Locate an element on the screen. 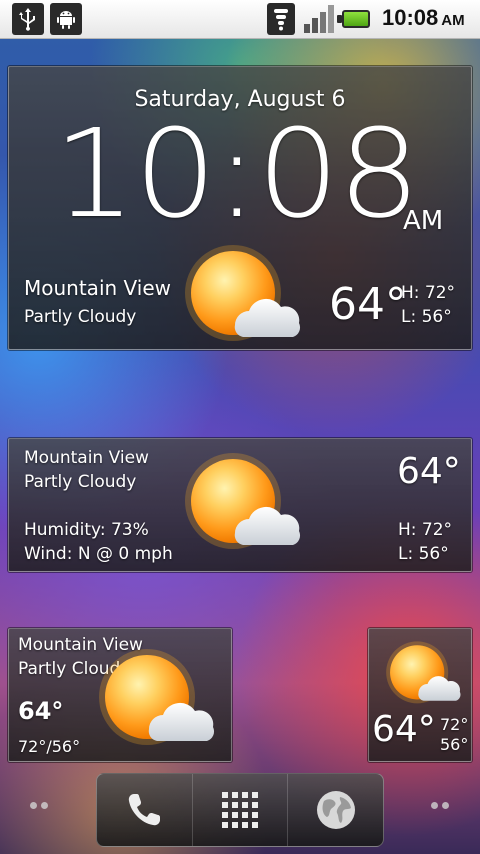 This screenshot has width=480, height=854. status-bar: 10:08 AM is located at coordinates (240, 19).